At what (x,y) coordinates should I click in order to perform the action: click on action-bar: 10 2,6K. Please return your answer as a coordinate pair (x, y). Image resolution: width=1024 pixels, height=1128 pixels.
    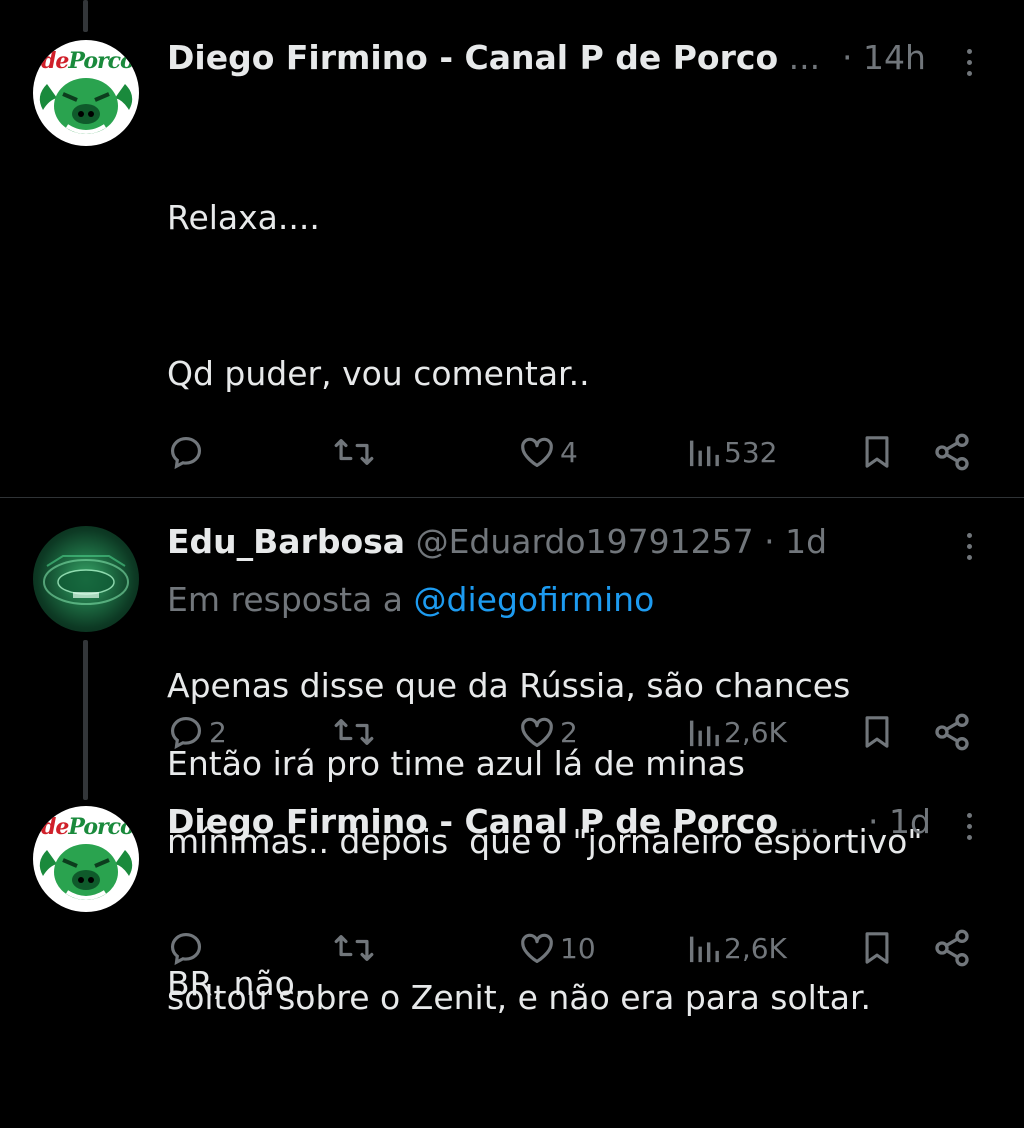
    Looking at the image, I should click on (512, 948).